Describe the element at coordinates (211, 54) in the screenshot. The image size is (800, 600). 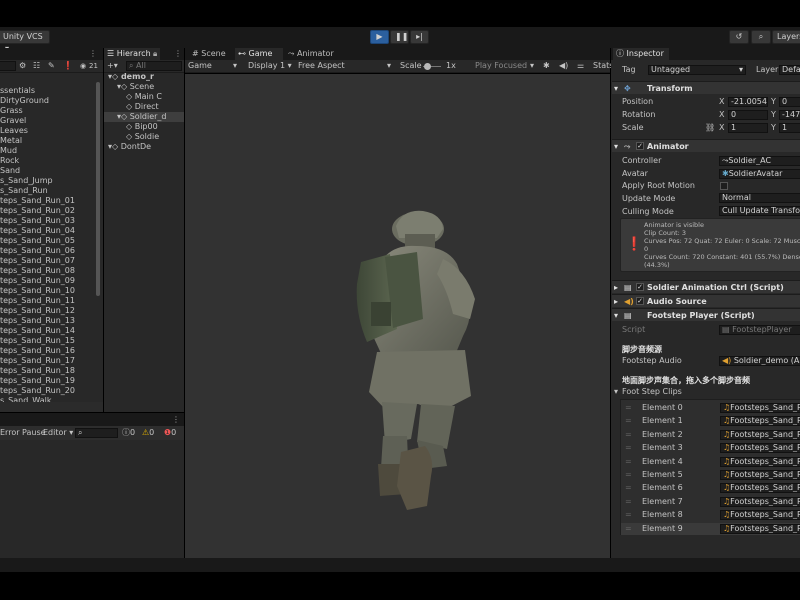
I see `tab-scene: # Scene` at that location.